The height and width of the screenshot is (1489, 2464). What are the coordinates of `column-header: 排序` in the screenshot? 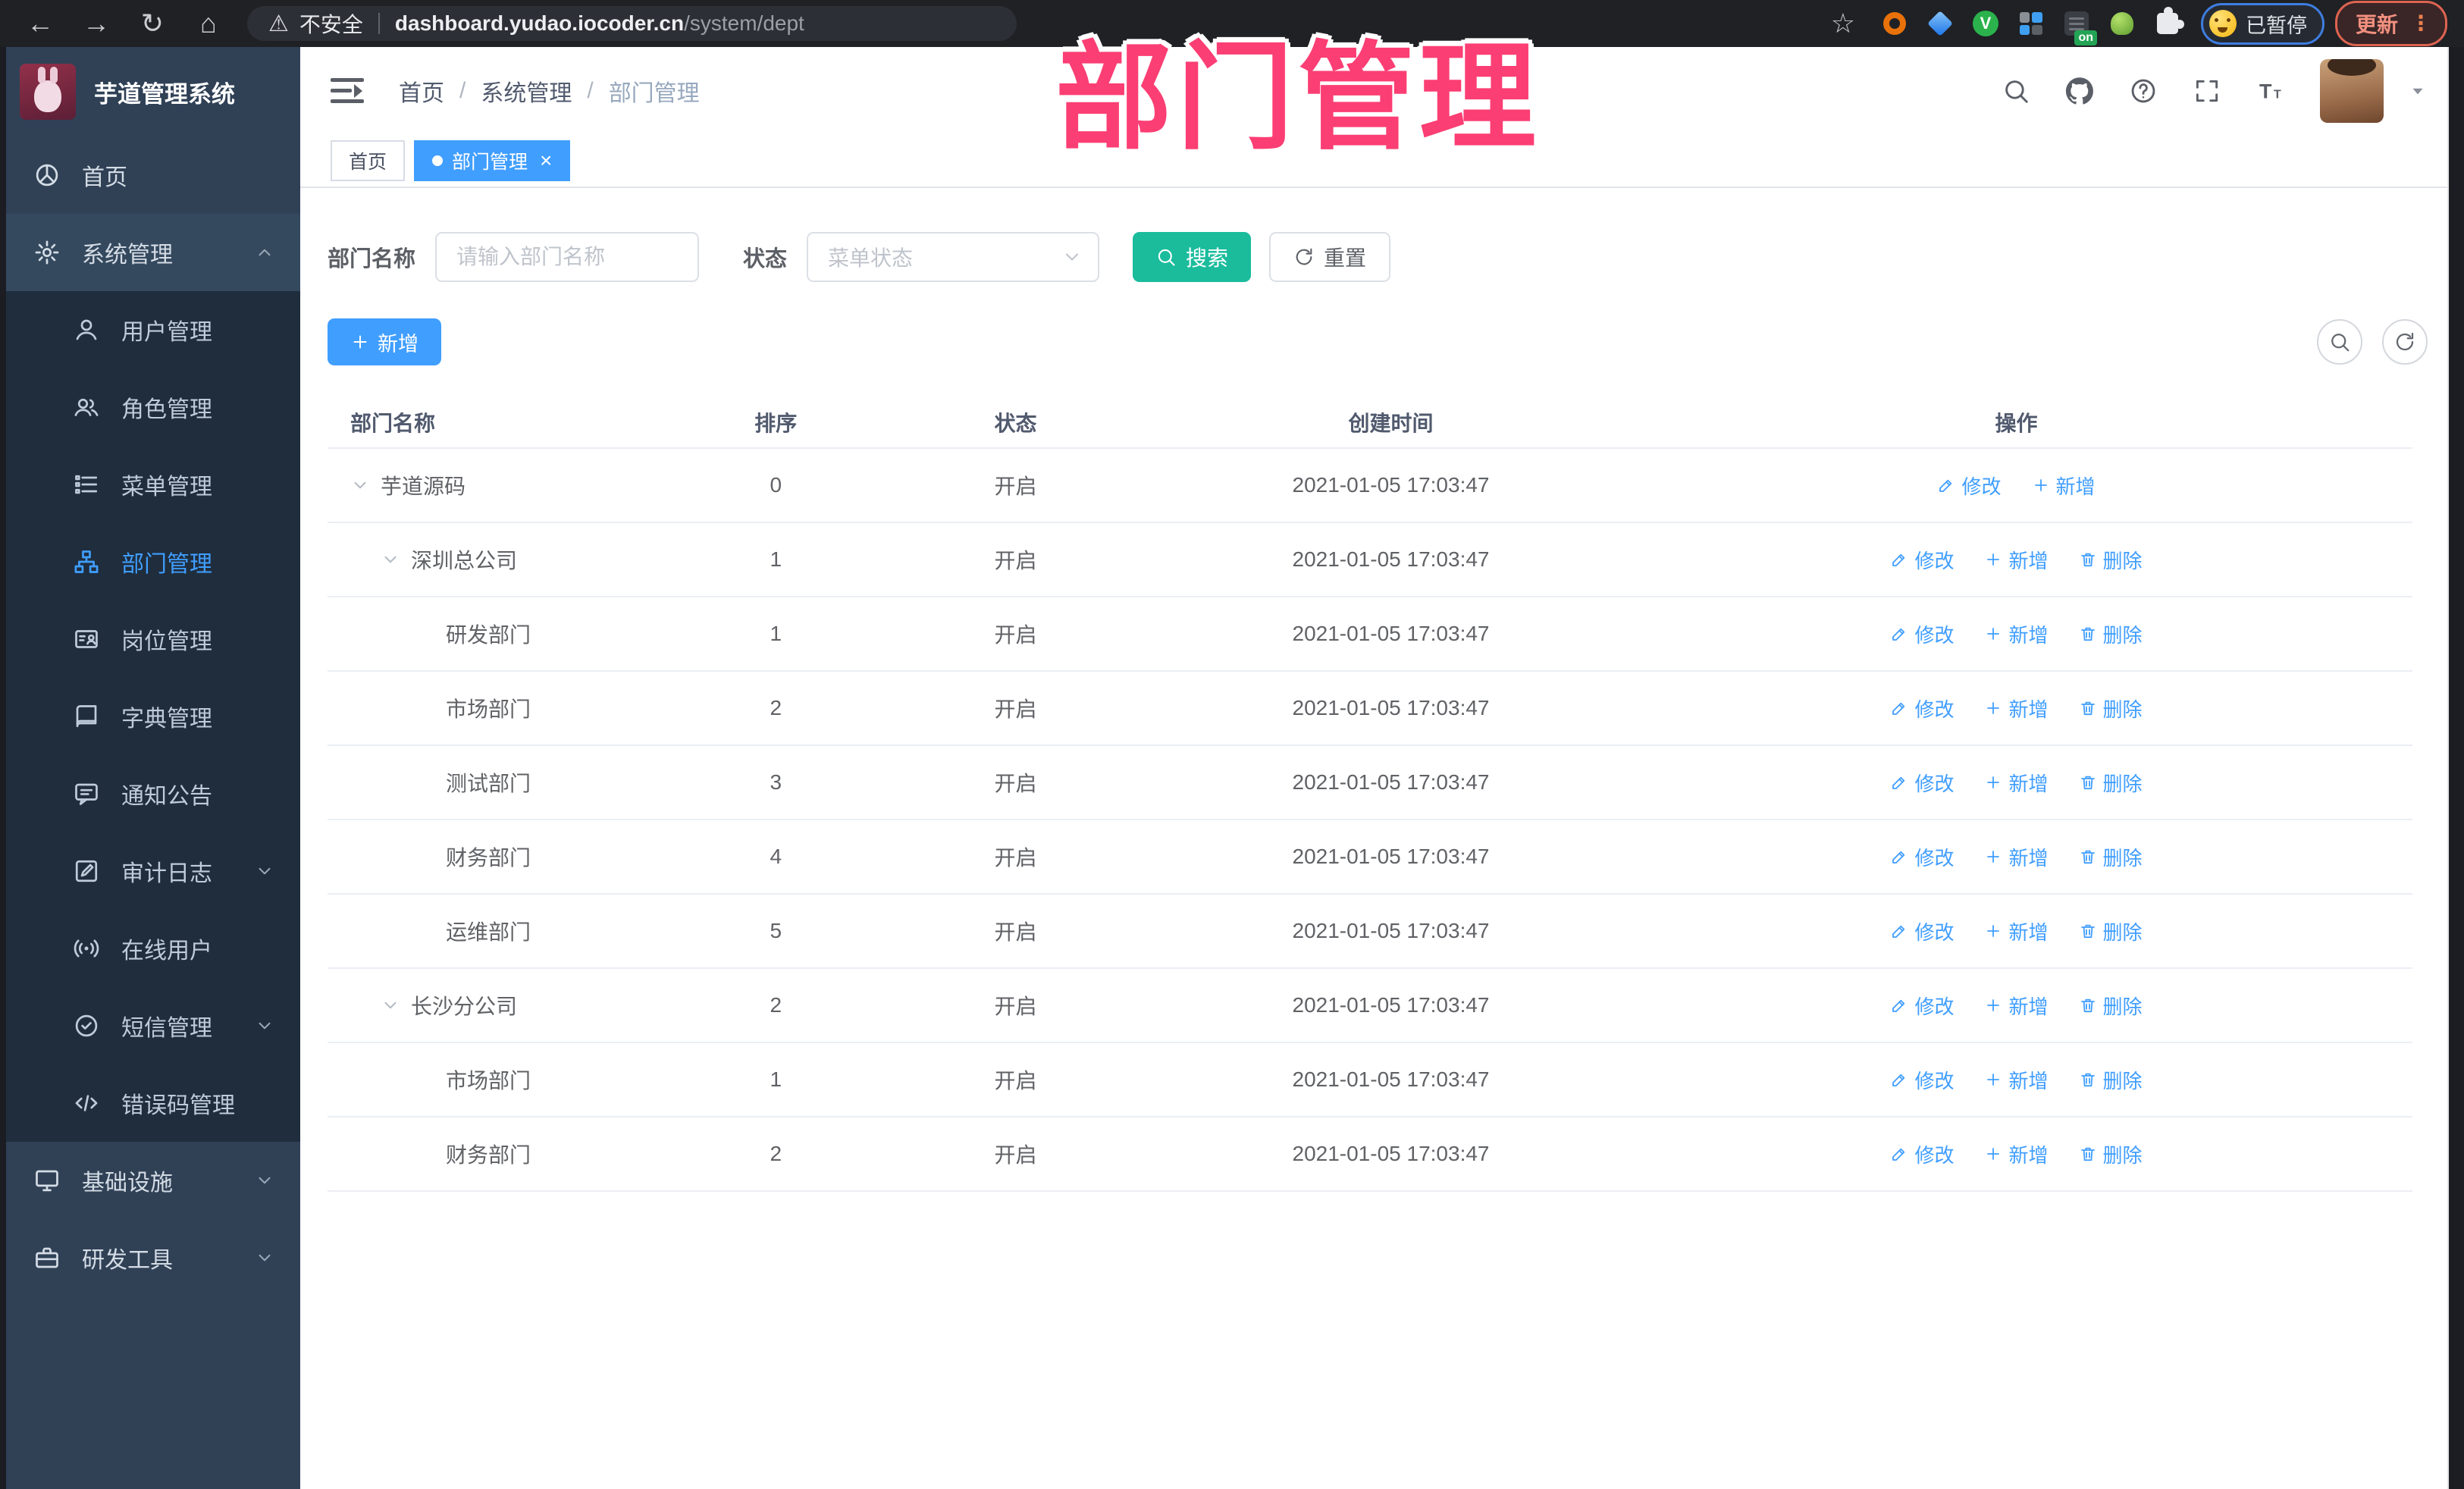 It's located at (776, 424).